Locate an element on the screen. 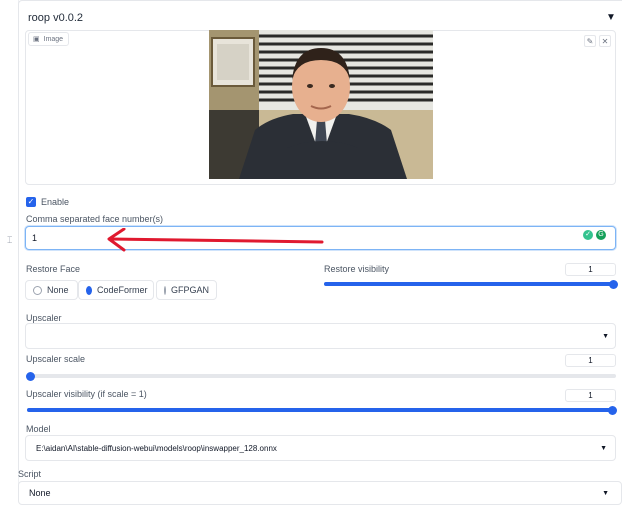 Image resolution: width=622 pixels, height=505 pixels. restore-face-label: Restore Face is located at coordinates (53, 269).